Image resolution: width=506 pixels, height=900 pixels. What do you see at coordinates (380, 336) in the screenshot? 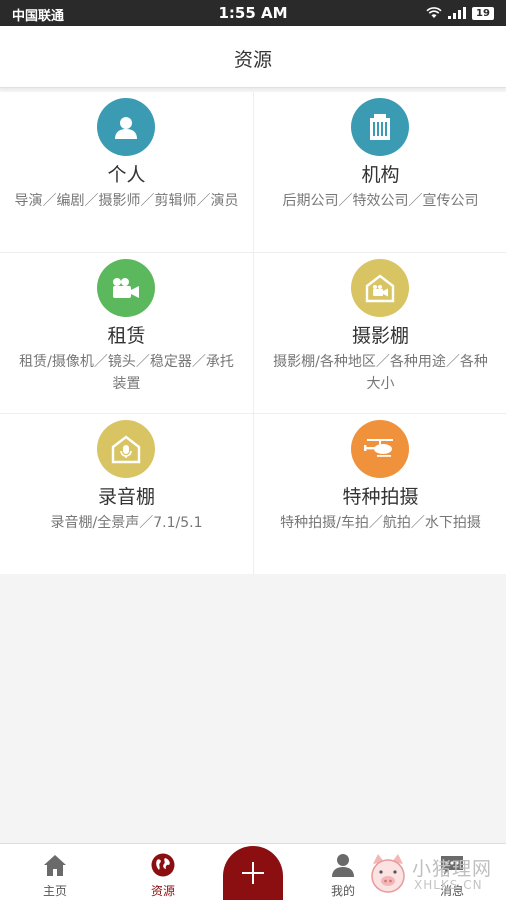
I see `category-title: 摄影棚` at bounding box center [380, 336].